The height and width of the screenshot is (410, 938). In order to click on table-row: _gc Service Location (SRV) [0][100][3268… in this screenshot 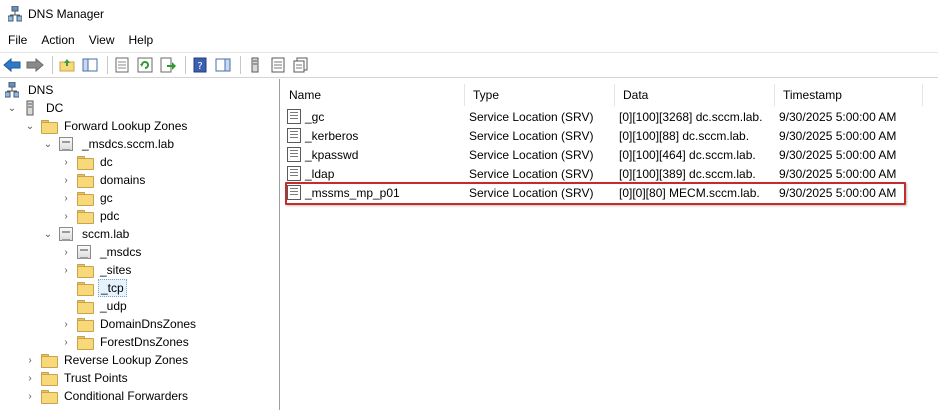, I will do `click(609, 116)`.